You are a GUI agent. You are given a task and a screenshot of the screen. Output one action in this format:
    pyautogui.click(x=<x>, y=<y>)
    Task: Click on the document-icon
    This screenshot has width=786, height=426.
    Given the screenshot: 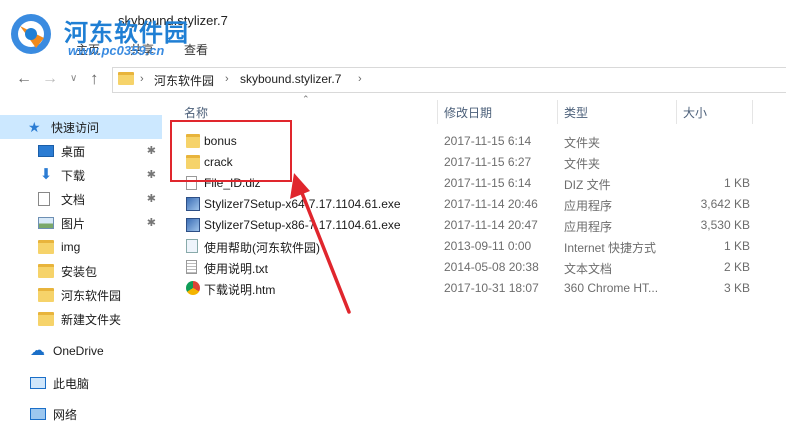 What is the action you would take?
    pyautogui.click(x=44, y=199)
    